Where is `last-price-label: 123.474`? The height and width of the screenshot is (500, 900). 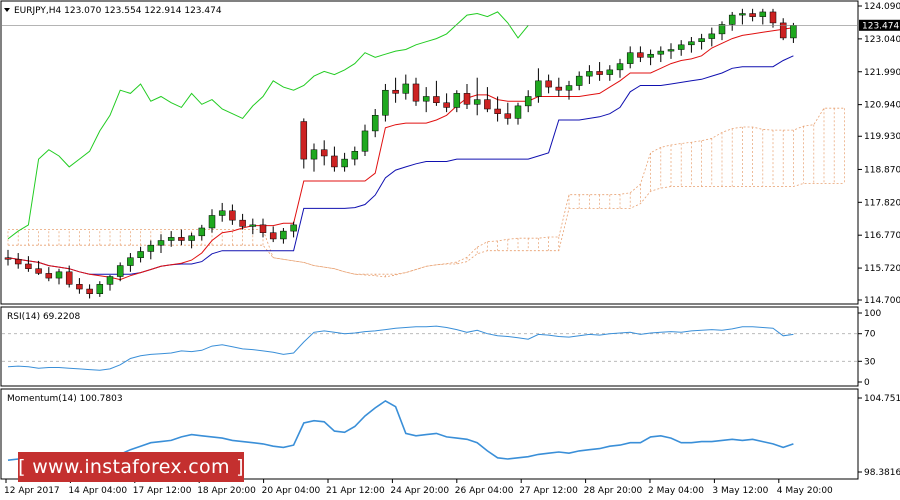
last-price-label: 123.474 is located at coordinates (880, 26).